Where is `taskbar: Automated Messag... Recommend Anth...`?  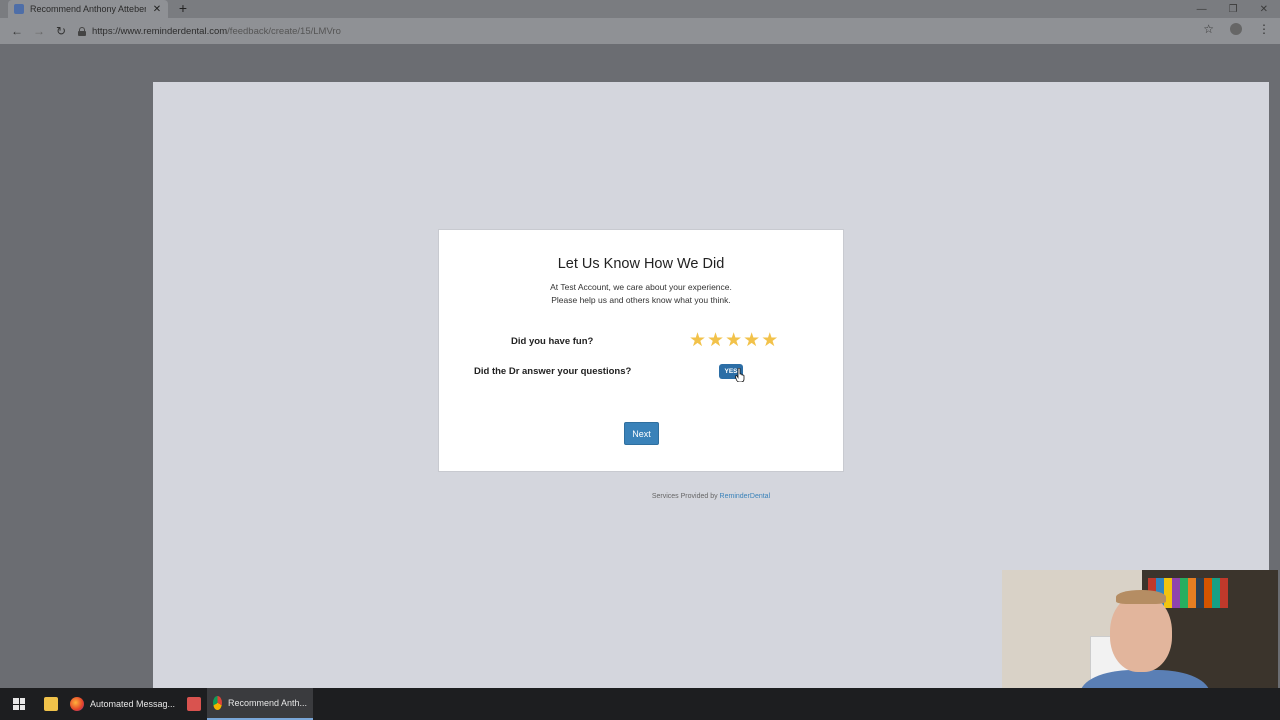 taskbar: Automated Messag... Recommend Anth... is located at coordinates (640, 704).